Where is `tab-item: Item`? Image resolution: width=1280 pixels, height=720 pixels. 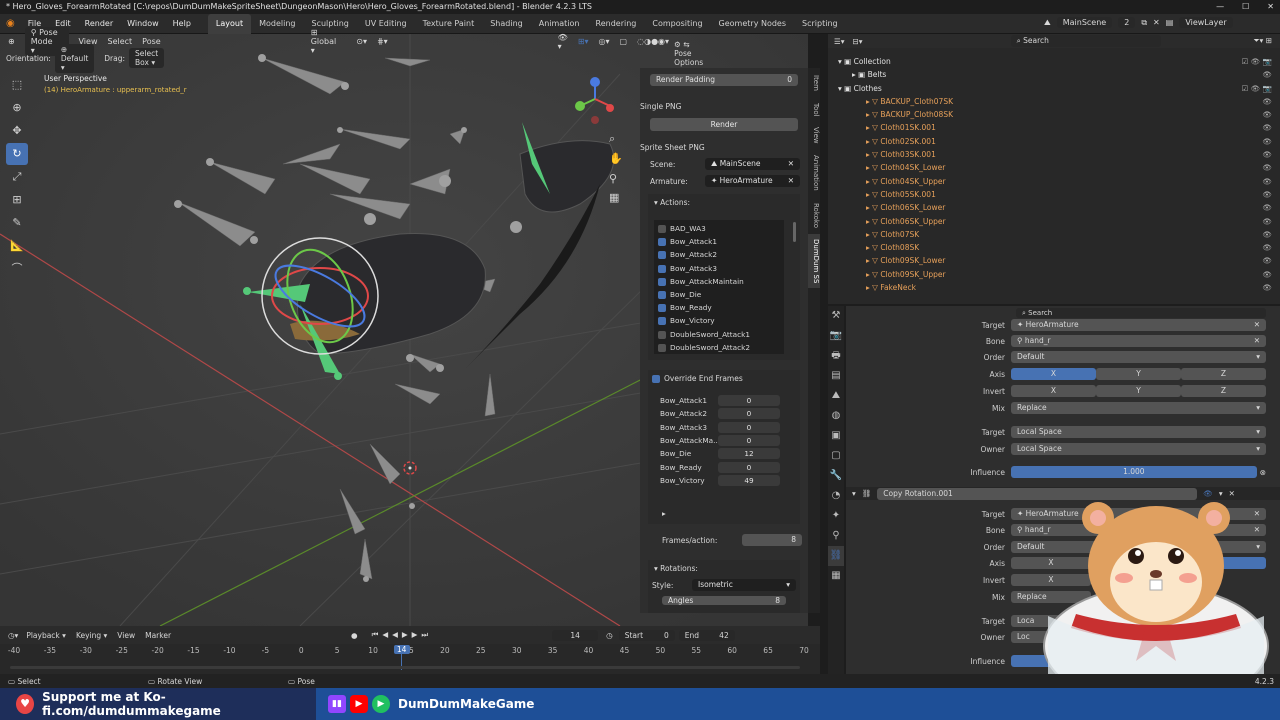
tab-item: Item is located at coordinates (814, 83).